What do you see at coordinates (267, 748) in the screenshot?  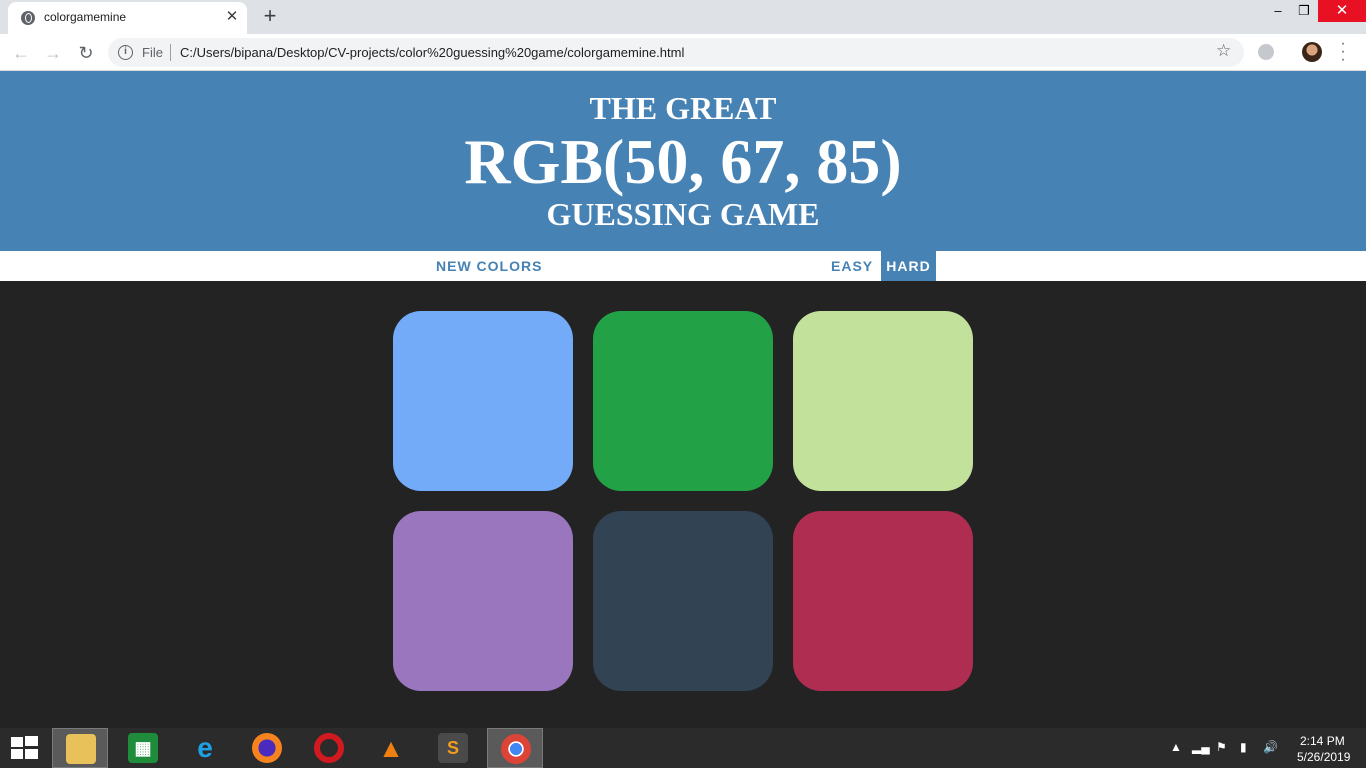 I see `firefox-icon` at bounding box center [267, 748].